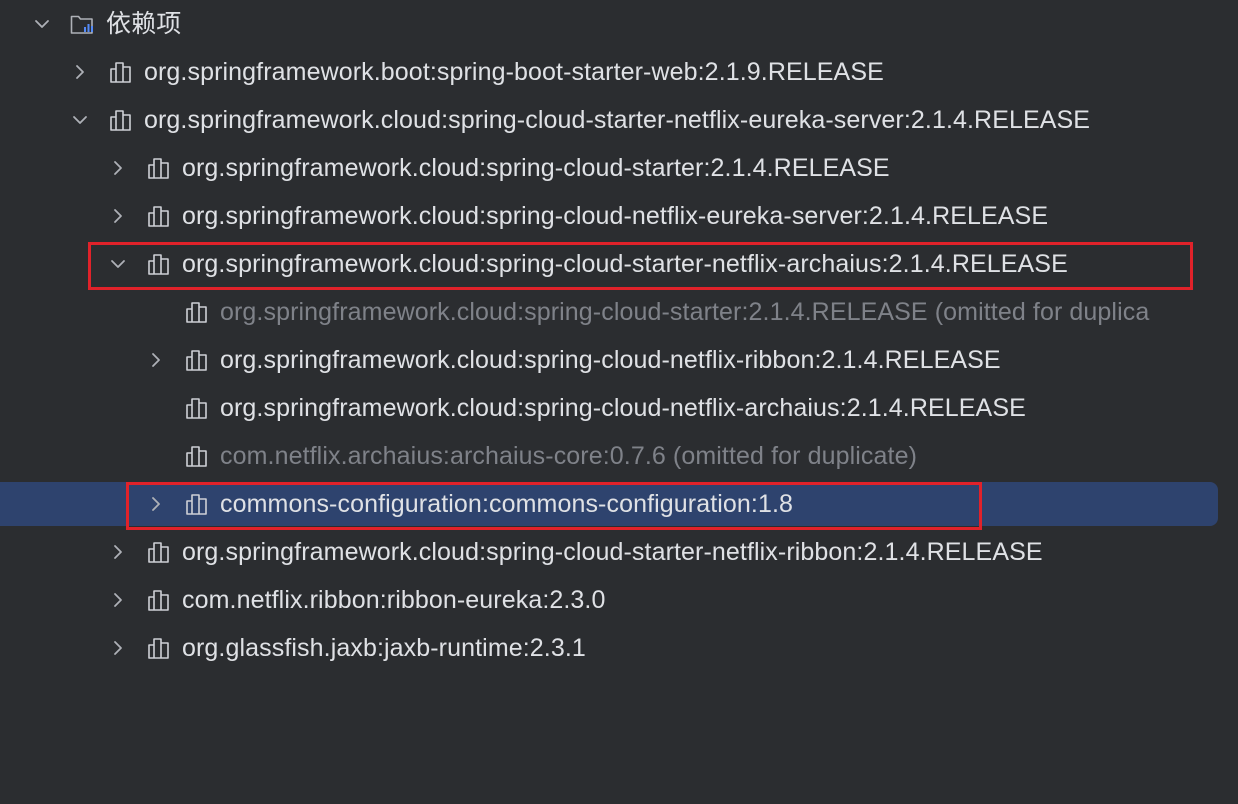 This screenshot has height=804, width=1238. Describe the element at coordinates (82, 24) in the screenshot. I see `folder-chart-icon` at that location.